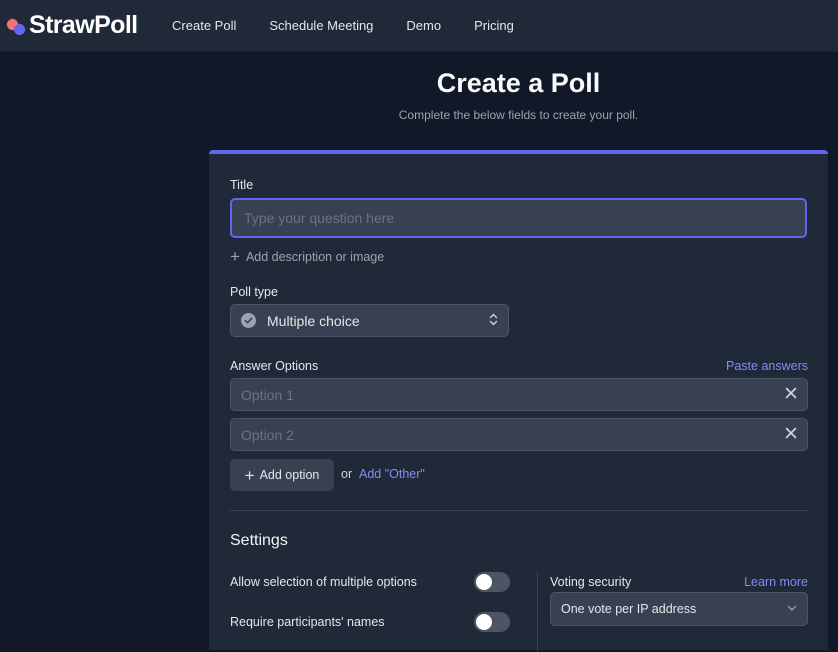  I want to click on add-description-label: Add description or image, so click(315, 257).